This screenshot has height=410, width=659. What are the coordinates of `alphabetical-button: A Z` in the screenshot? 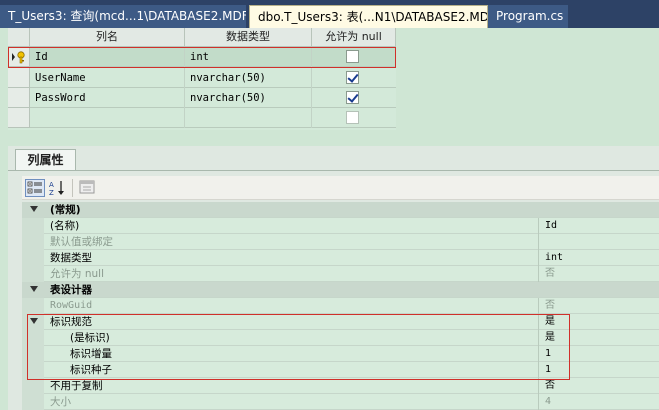 It's located at (58, 188).